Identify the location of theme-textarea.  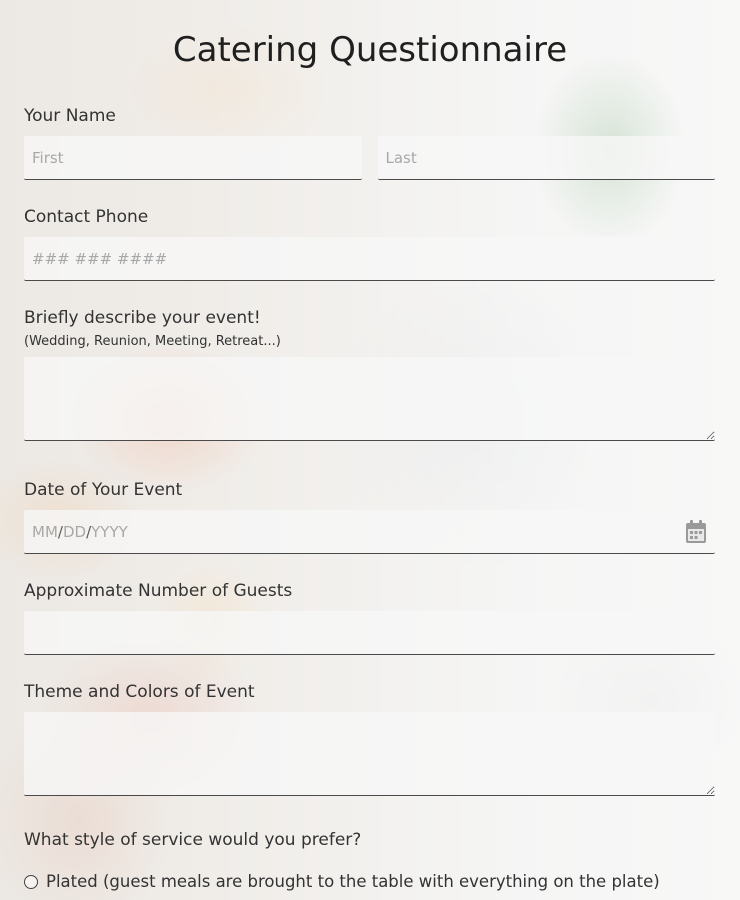
(369, 754).